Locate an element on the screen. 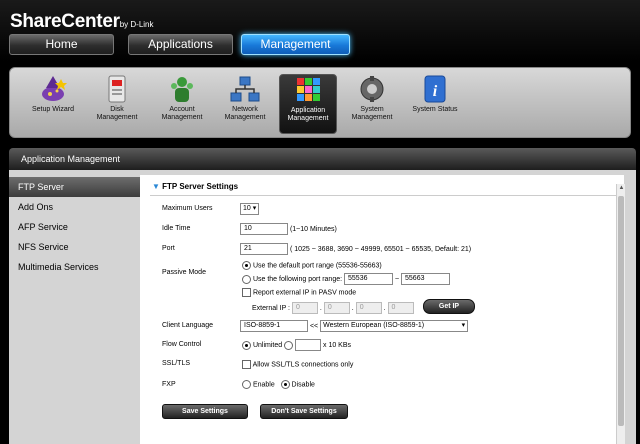 This screenshot has height=444, width=640. scroll-up-icon: ▲ is located at coordinates (621, 188).